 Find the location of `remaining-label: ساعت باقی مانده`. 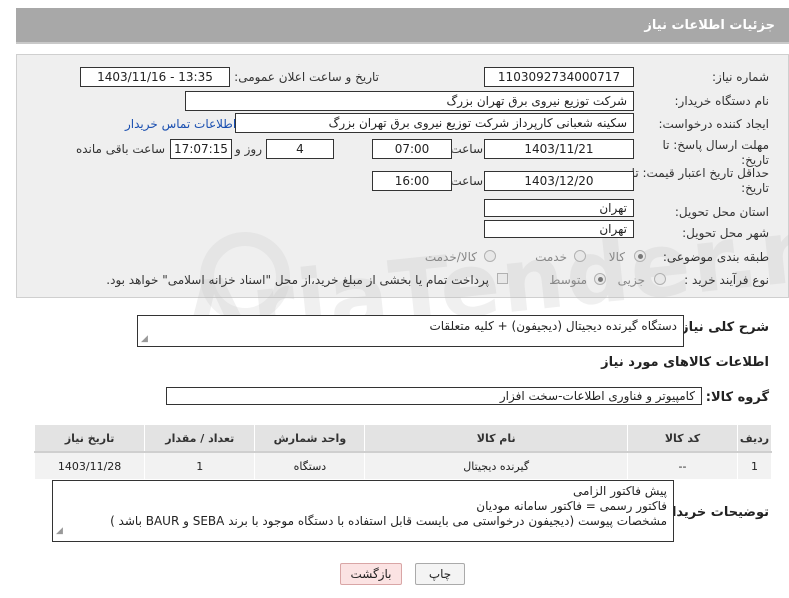

remaining-label: ساعت باقی مانده is located at coordinates (120, 149).